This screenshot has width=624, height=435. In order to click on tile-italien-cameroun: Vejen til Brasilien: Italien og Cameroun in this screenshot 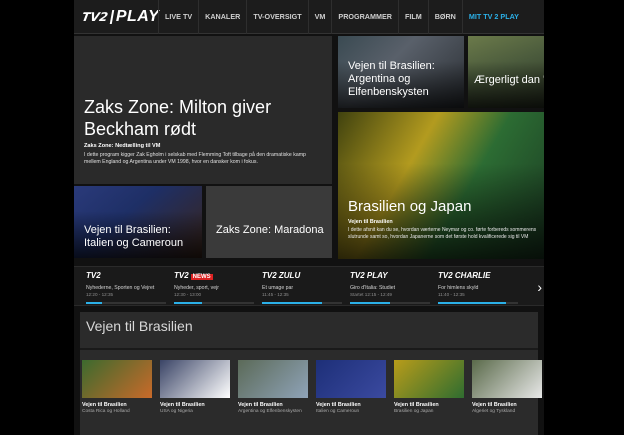, I will do `click(138, 222)`.